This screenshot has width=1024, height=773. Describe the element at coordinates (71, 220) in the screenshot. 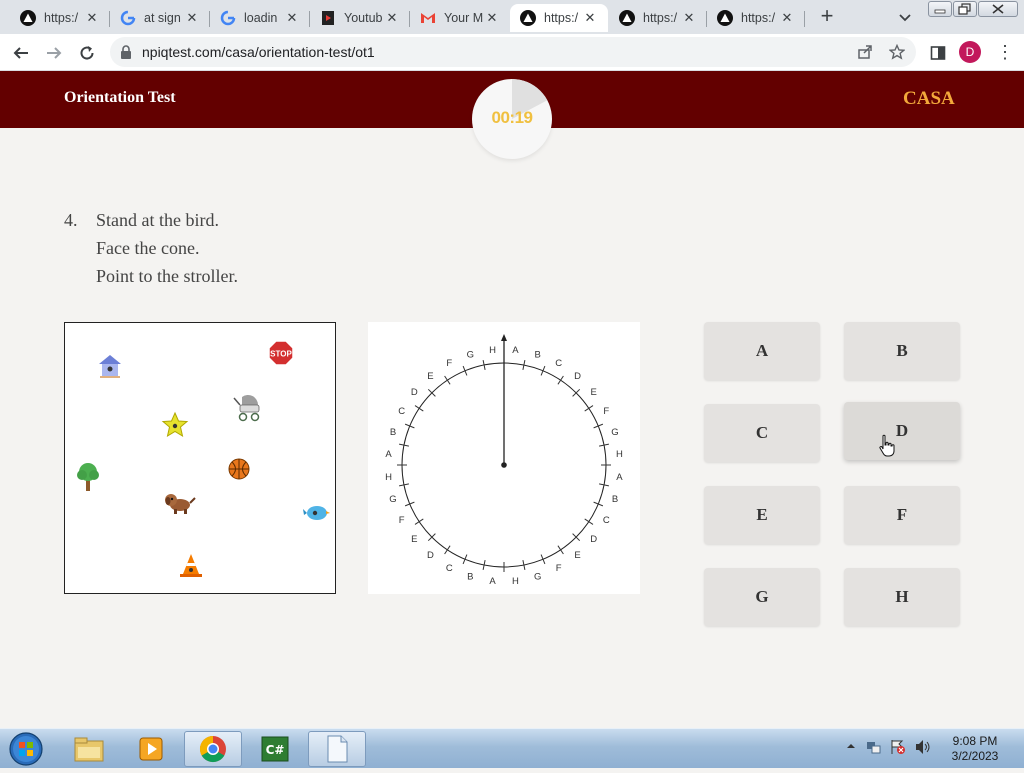

I see `question-number: 4.` at that location.